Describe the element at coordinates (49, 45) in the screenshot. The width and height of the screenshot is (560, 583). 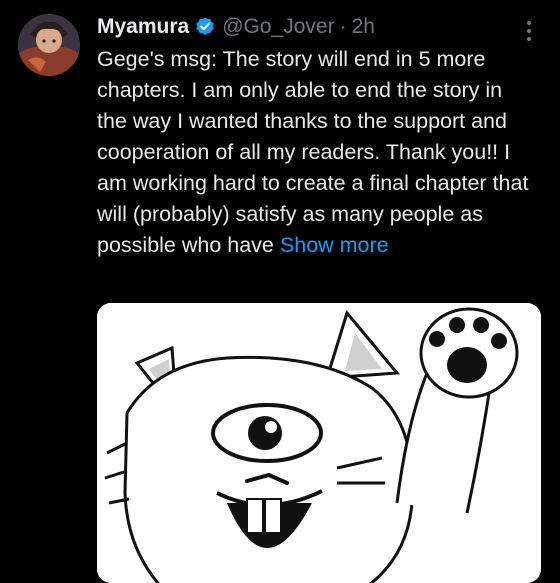
I see `avatar` at that location.